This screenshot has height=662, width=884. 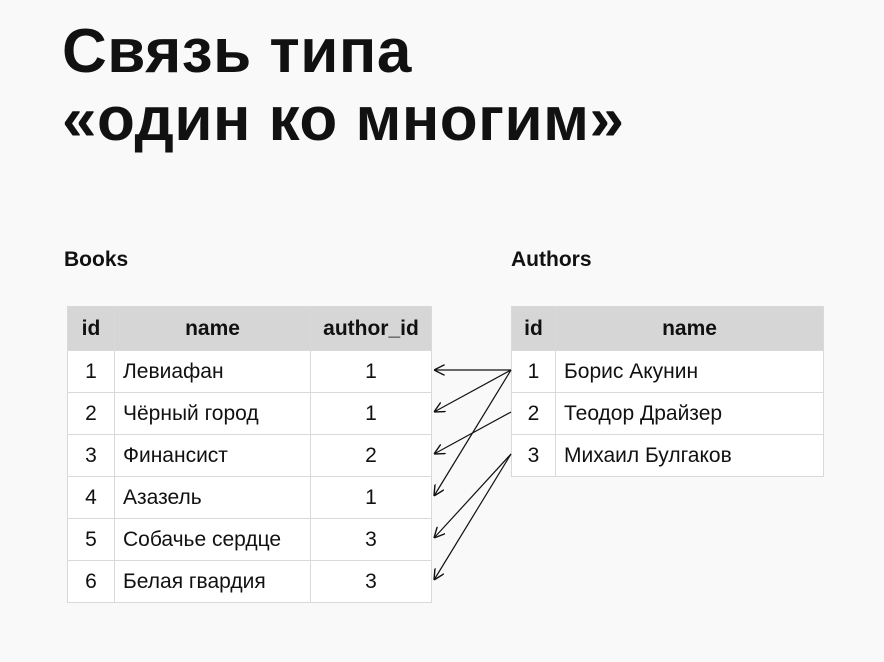 I want to click on book-author-id-cell: 2, so click(x=371, y=455).